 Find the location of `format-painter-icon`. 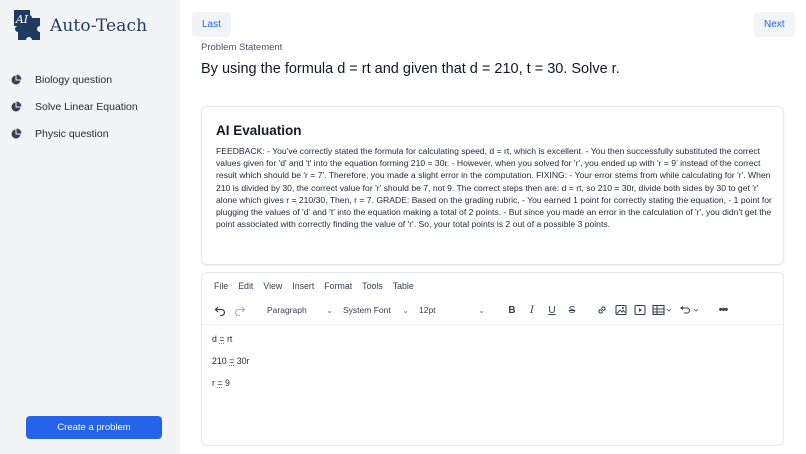

format-painter-icon is located at coordinates (690, 310).